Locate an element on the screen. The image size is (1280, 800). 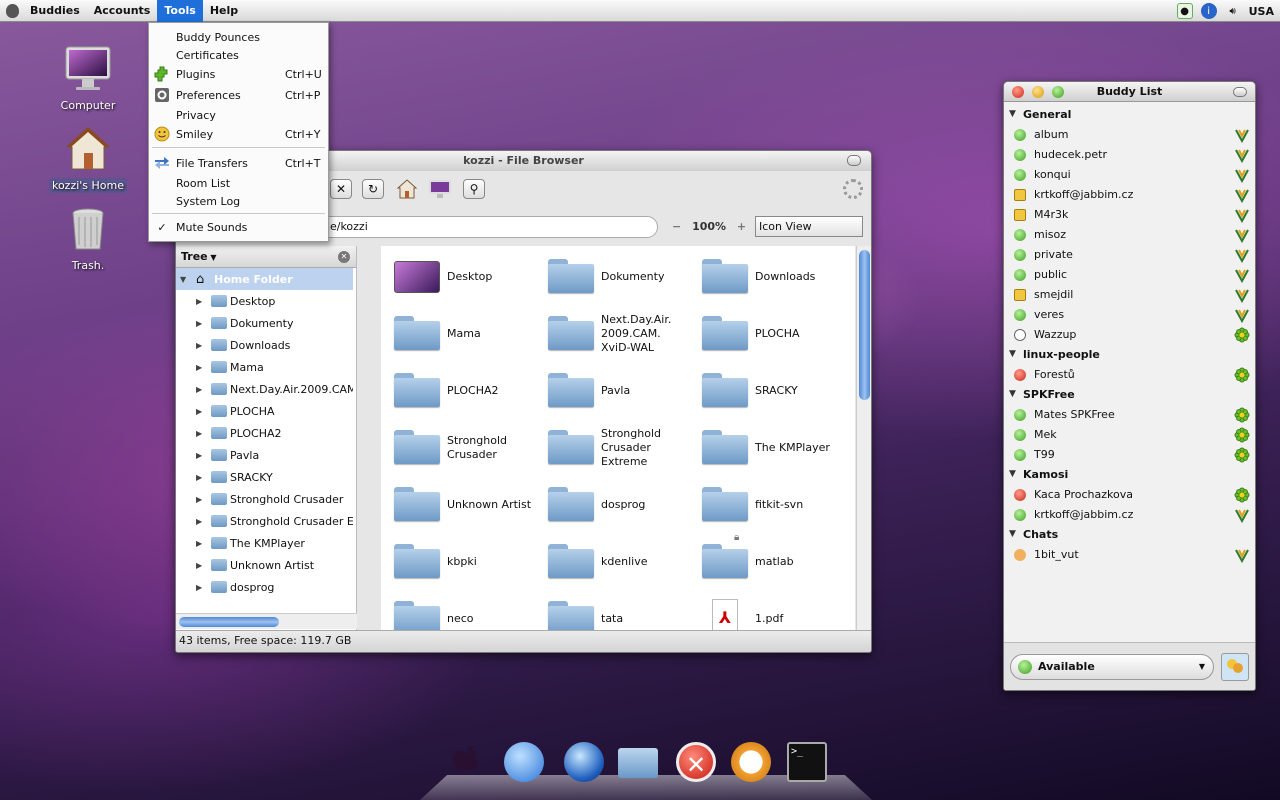
buddy-row: konqui is located at coordinates (1130, 175).